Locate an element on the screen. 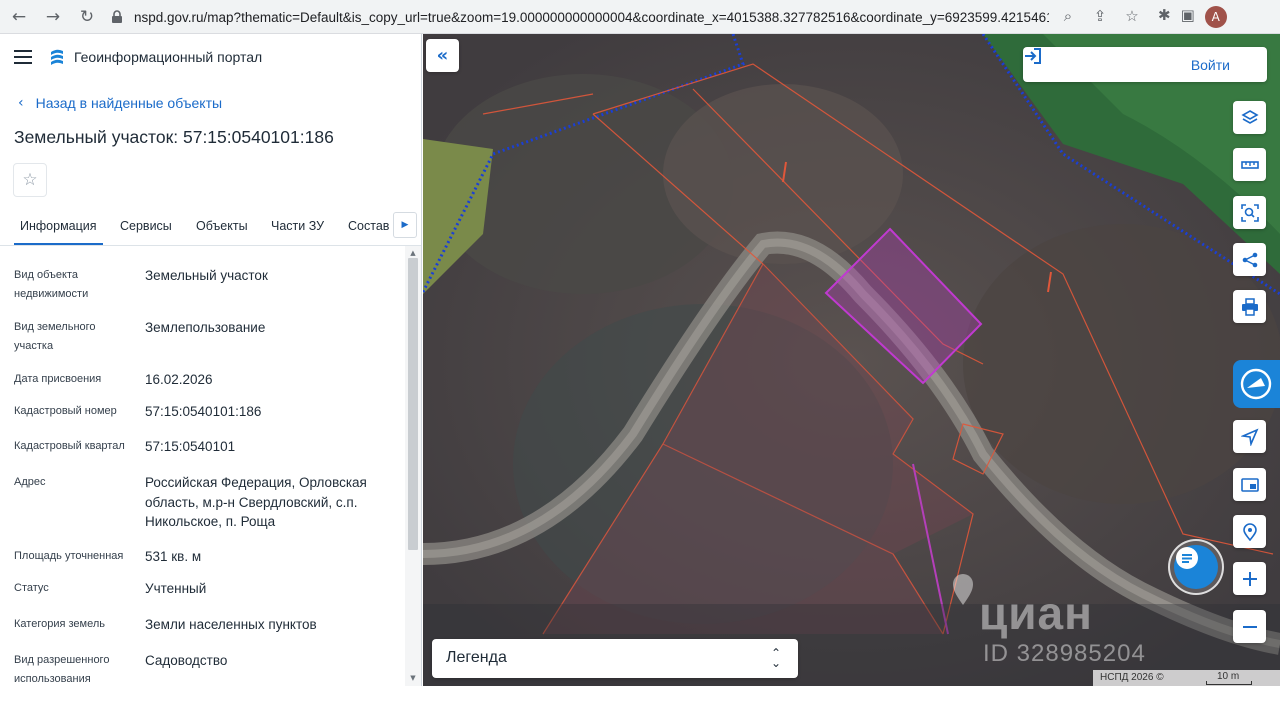 This screenshot has height=720, width=1280. scroll-thumb is located at coordinates (413, 404).